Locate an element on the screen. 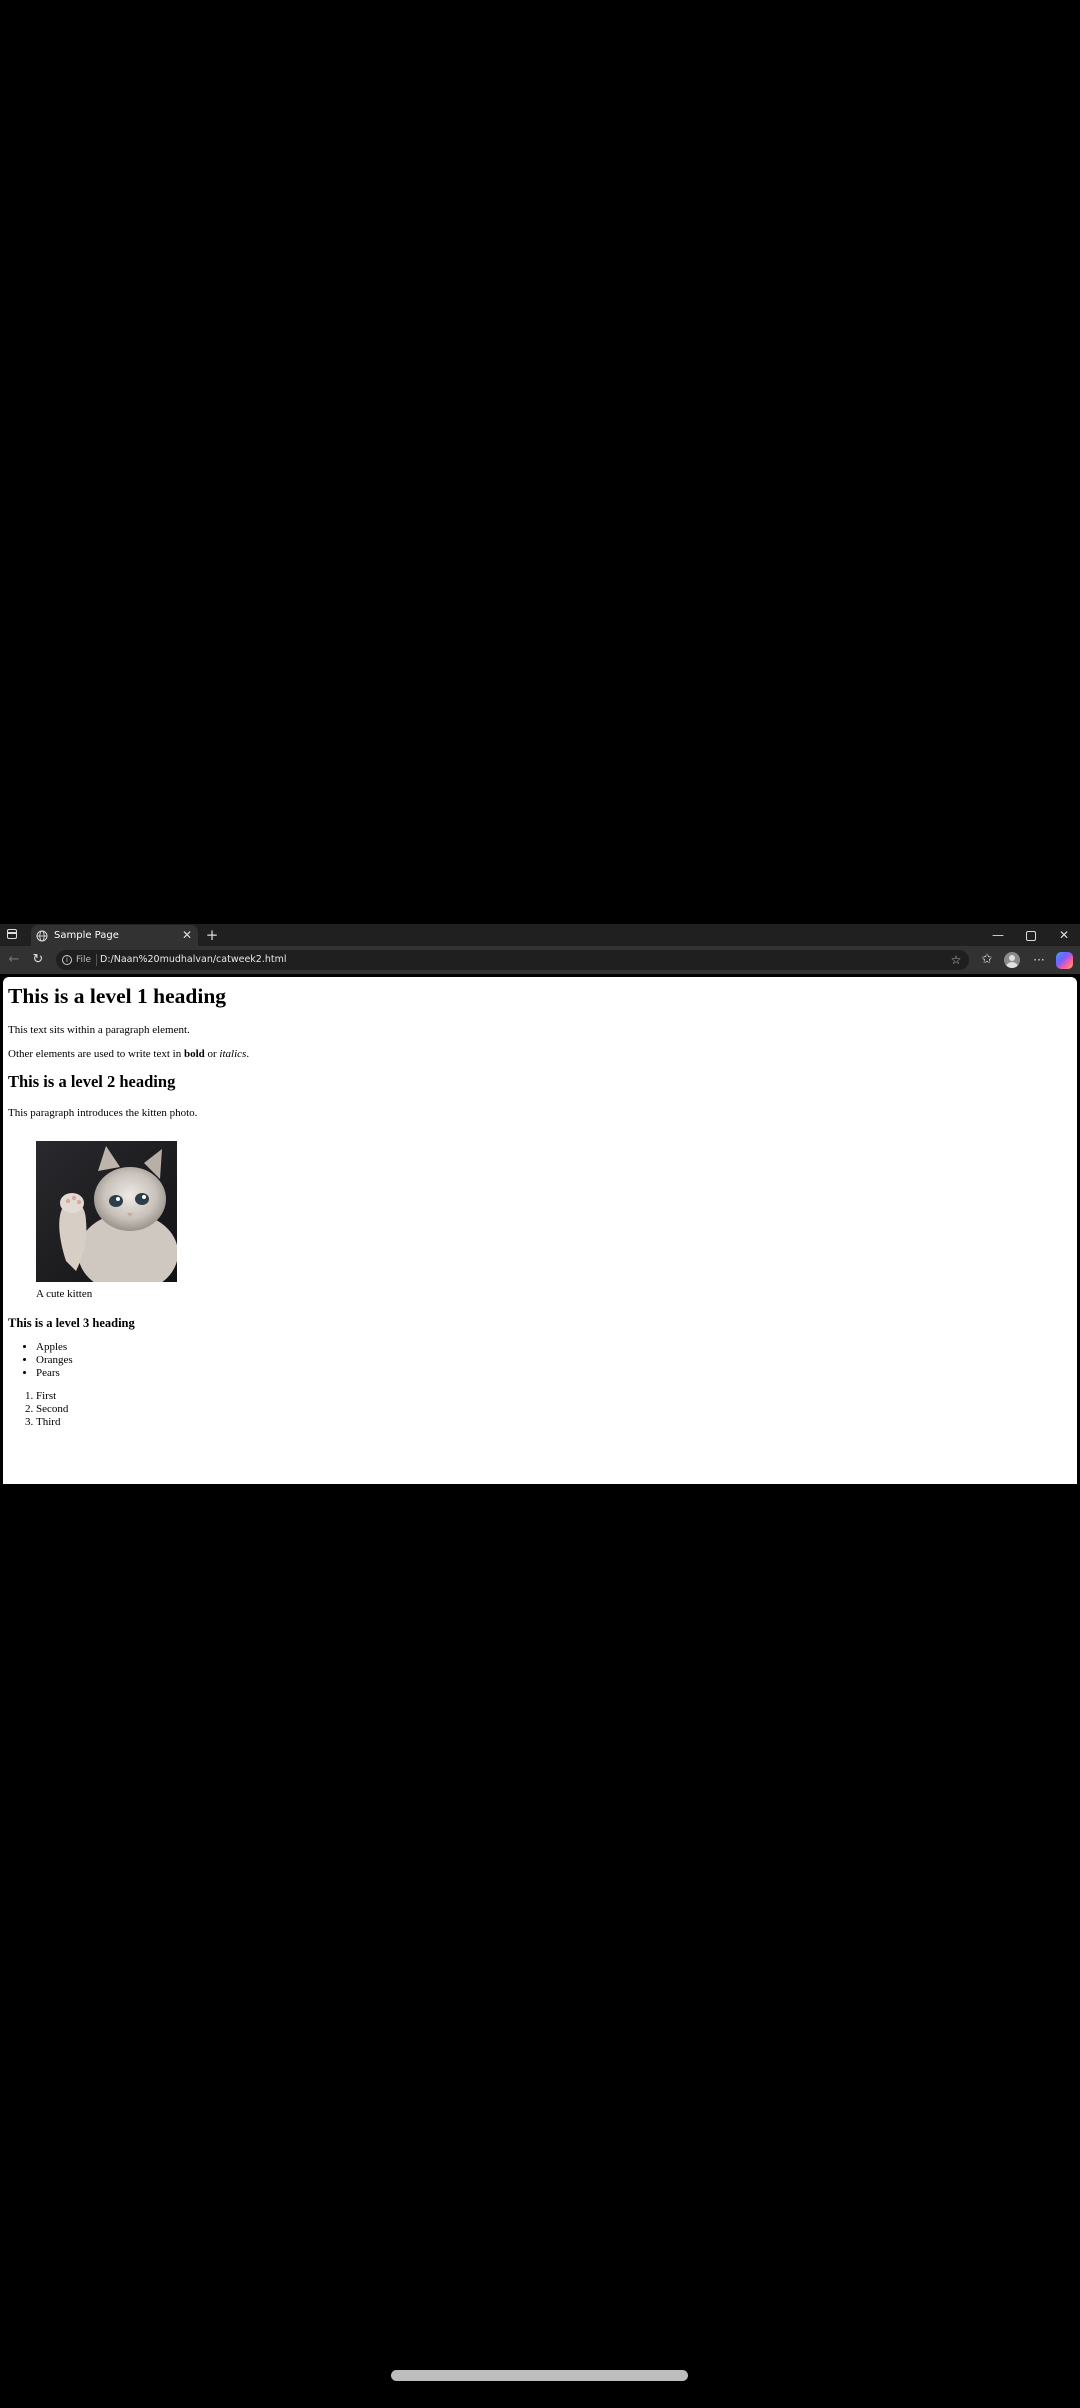  list-item: Third is located at coordinates (52, 1422).